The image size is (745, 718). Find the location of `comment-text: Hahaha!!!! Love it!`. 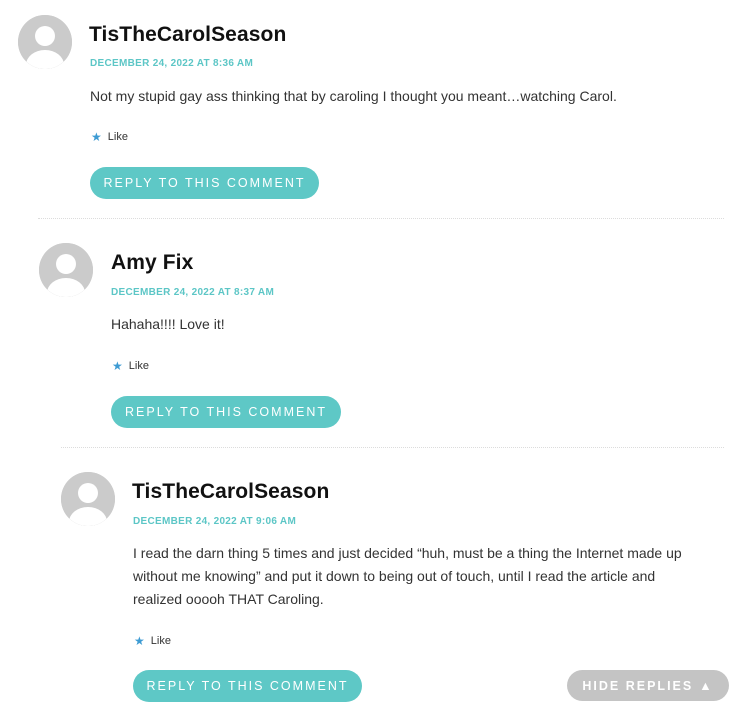

comment-text: Hahaha!!!! Love it! is located at coordinates (168, 324).